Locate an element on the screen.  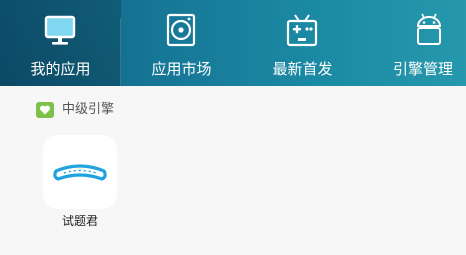
gamepad-icon is located at coordinates (302, 30).